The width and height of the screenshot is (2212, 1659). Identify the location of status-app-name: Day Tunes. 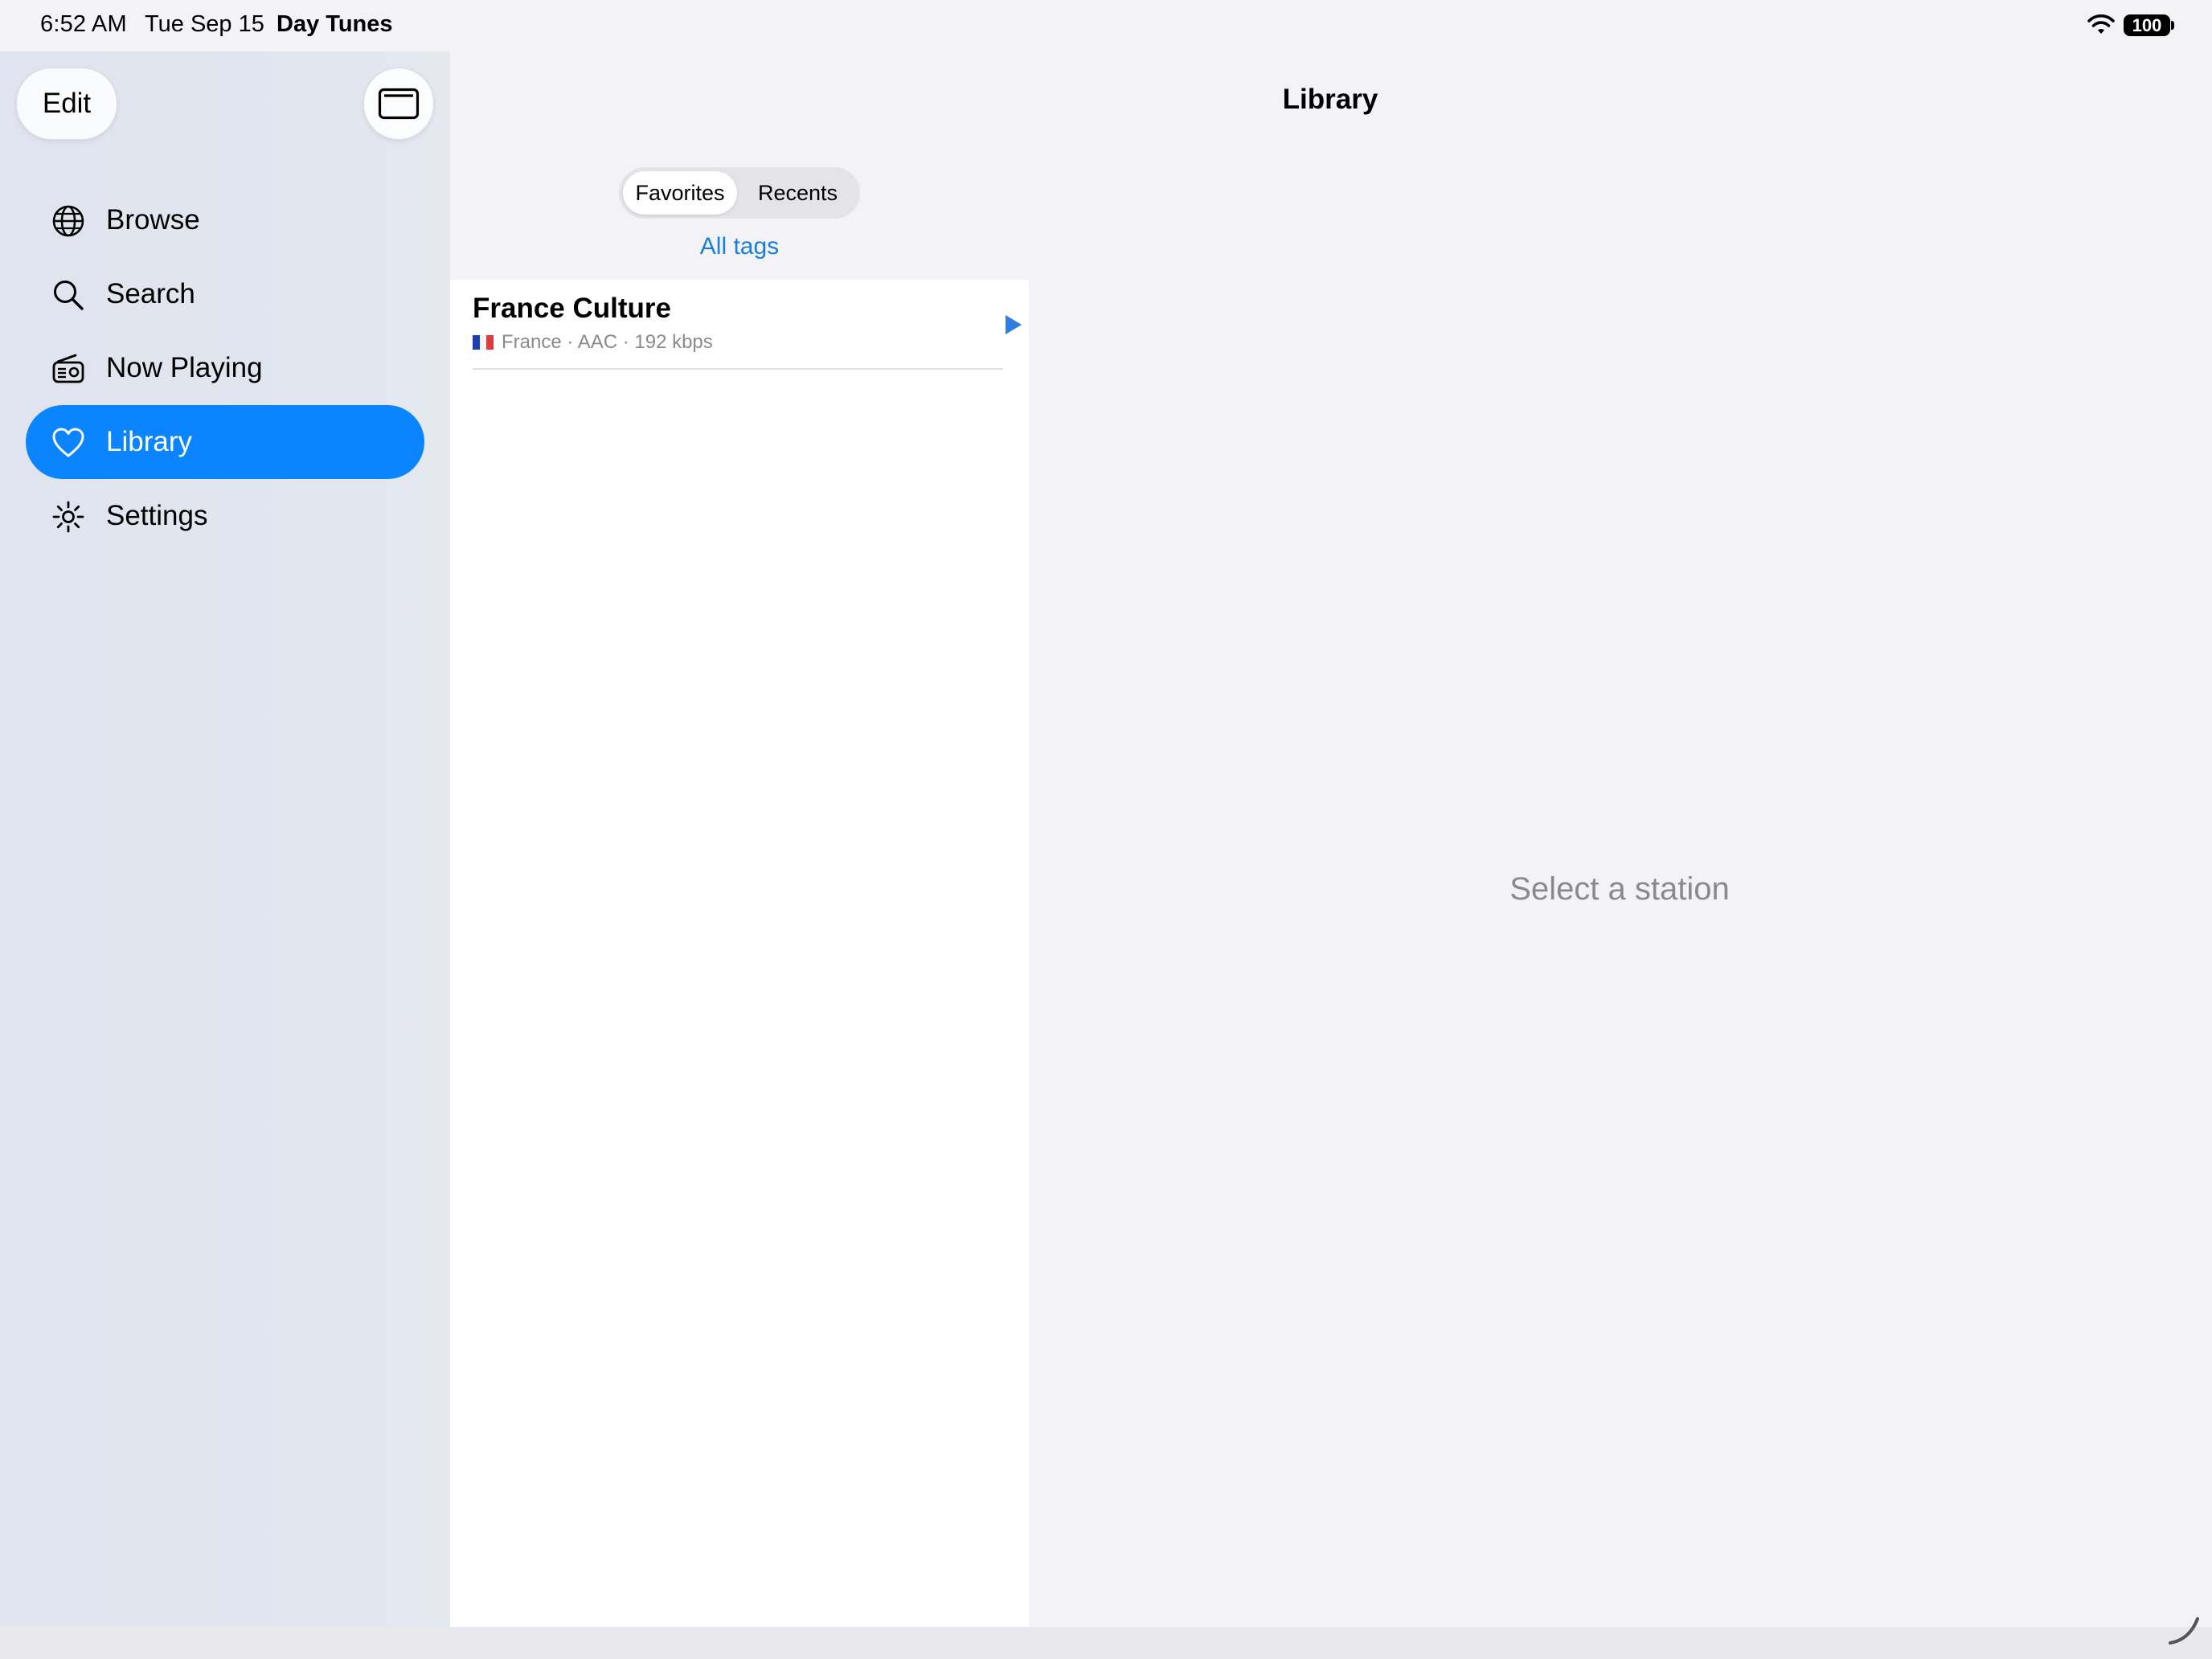
(334, 24).